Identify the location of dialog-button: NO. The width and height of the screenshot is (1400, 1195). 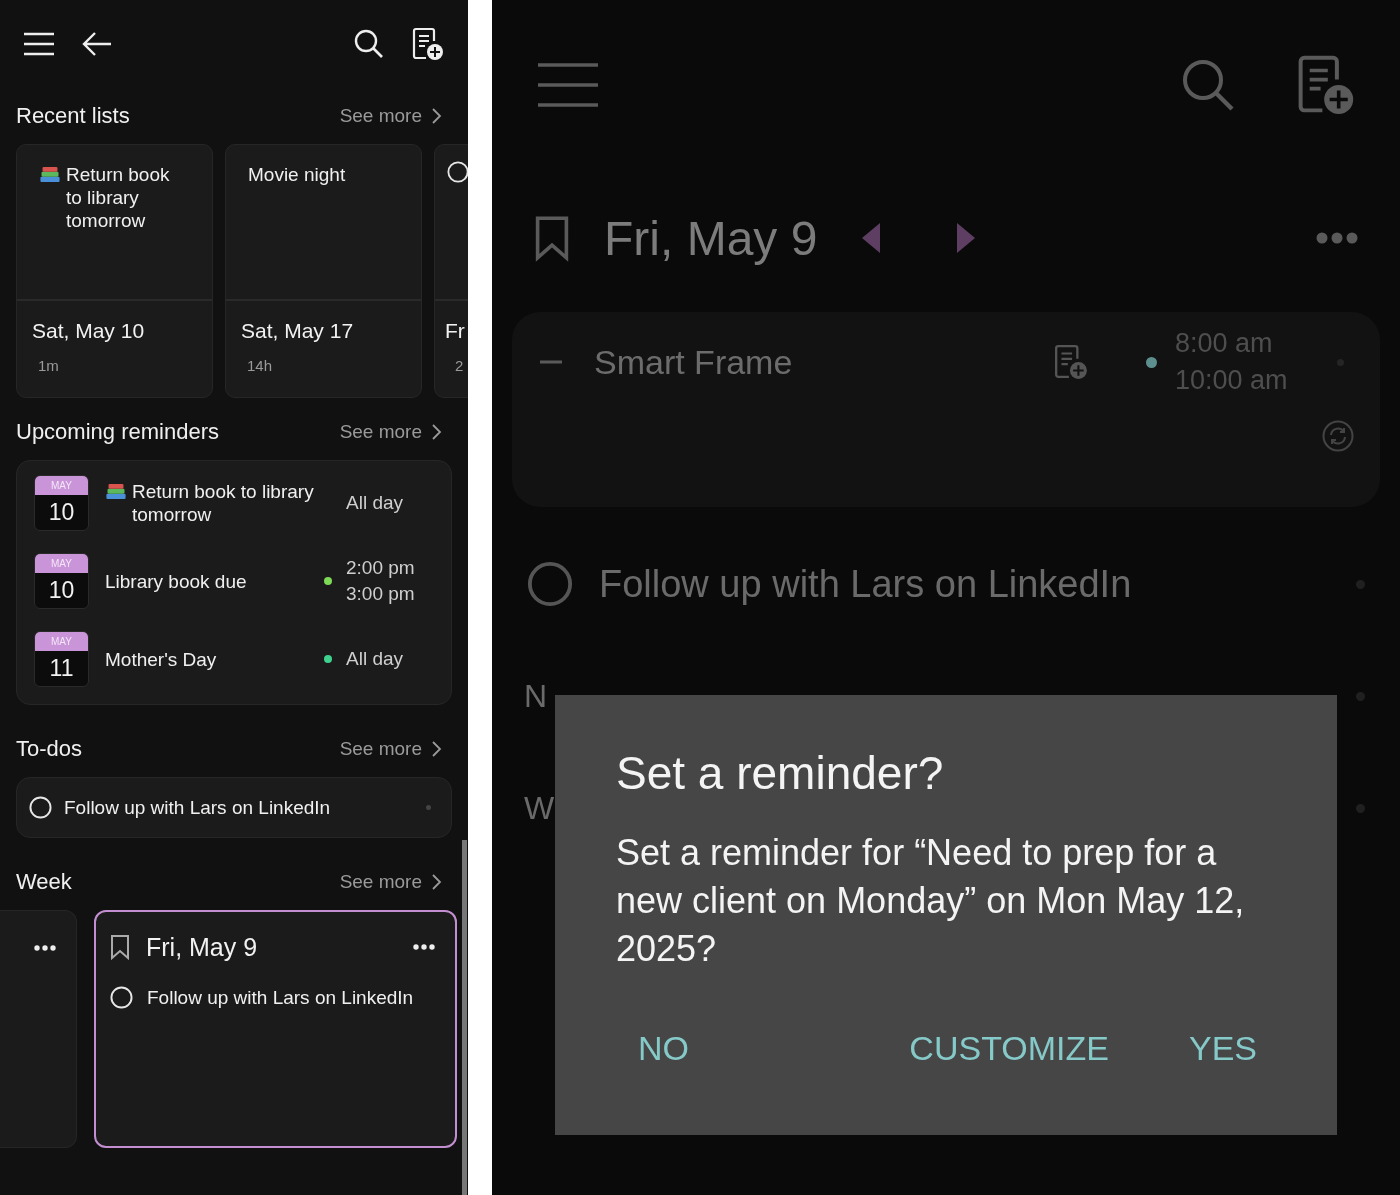
(663, 1048).